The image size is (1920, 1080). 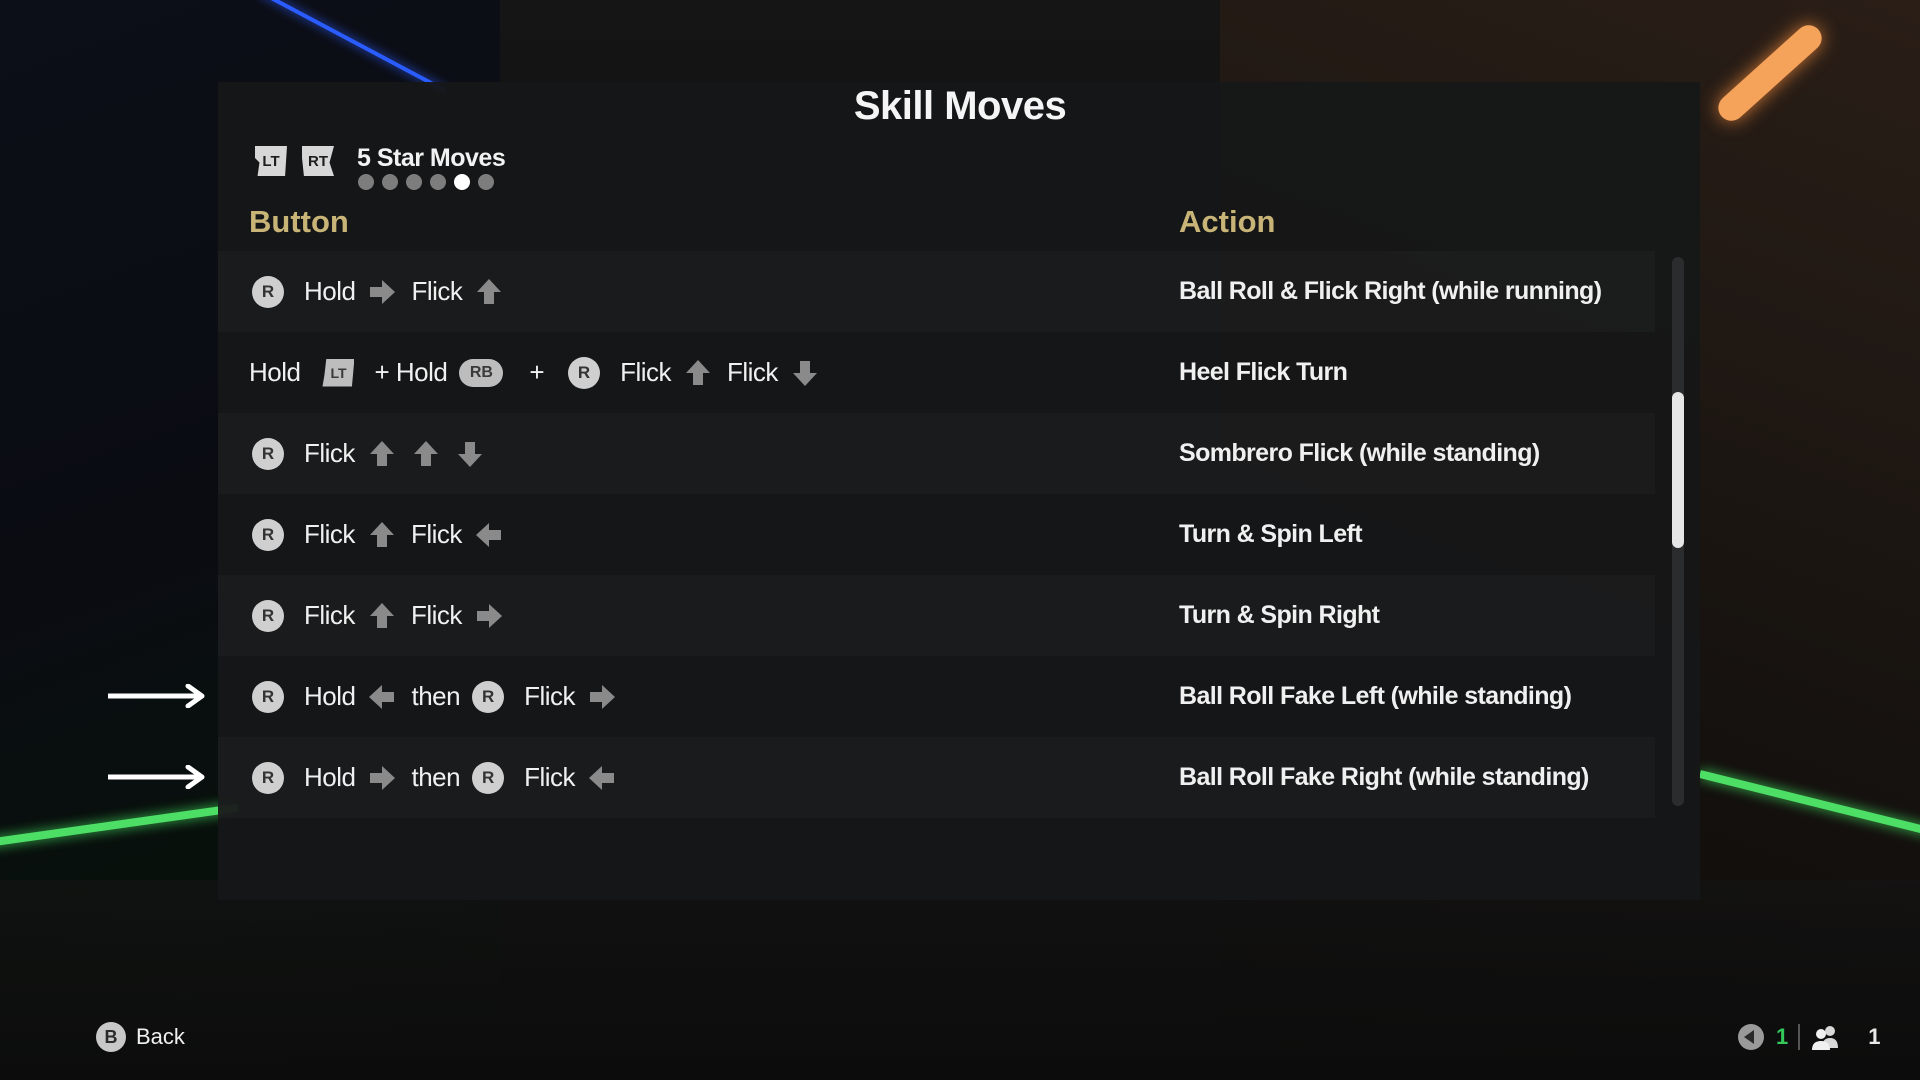 I want to click on back-label: Back, so click(x=160, y=1036).